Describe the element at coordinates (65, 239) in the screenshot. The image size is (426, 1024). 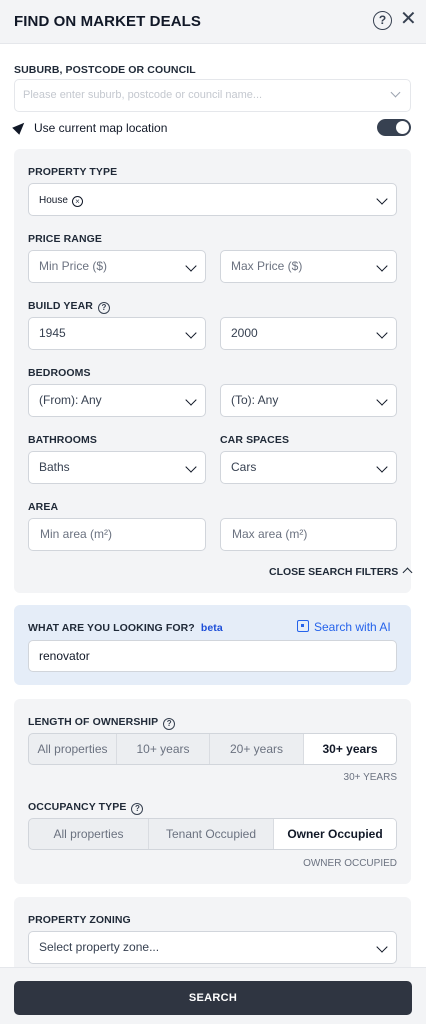
I see `price-range-label: PRICE RANGE` at that location.